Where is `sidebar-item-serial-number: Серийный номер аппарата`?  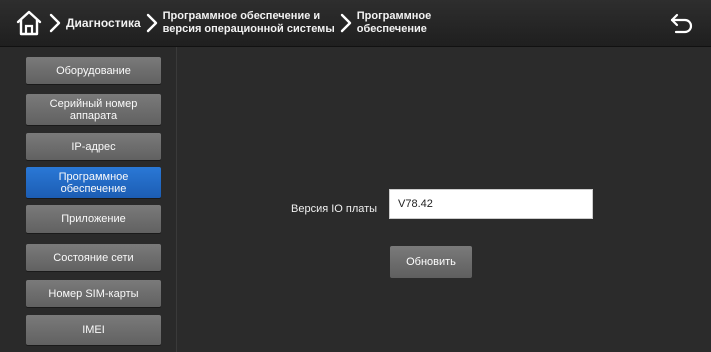 sidebar-item-serial-number: Серийный номер аппарата is located at coordinates (93, 109).